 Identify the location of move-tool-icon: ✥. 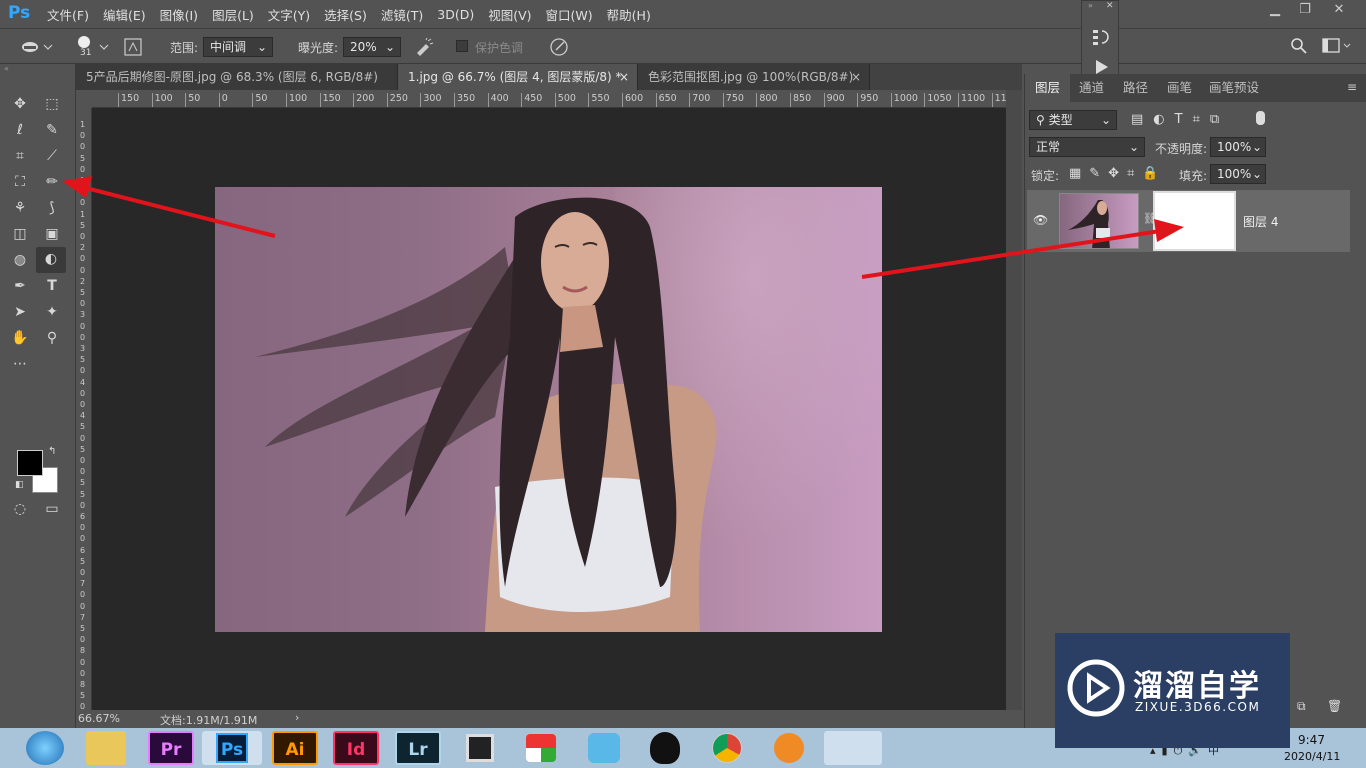
(20, 104).